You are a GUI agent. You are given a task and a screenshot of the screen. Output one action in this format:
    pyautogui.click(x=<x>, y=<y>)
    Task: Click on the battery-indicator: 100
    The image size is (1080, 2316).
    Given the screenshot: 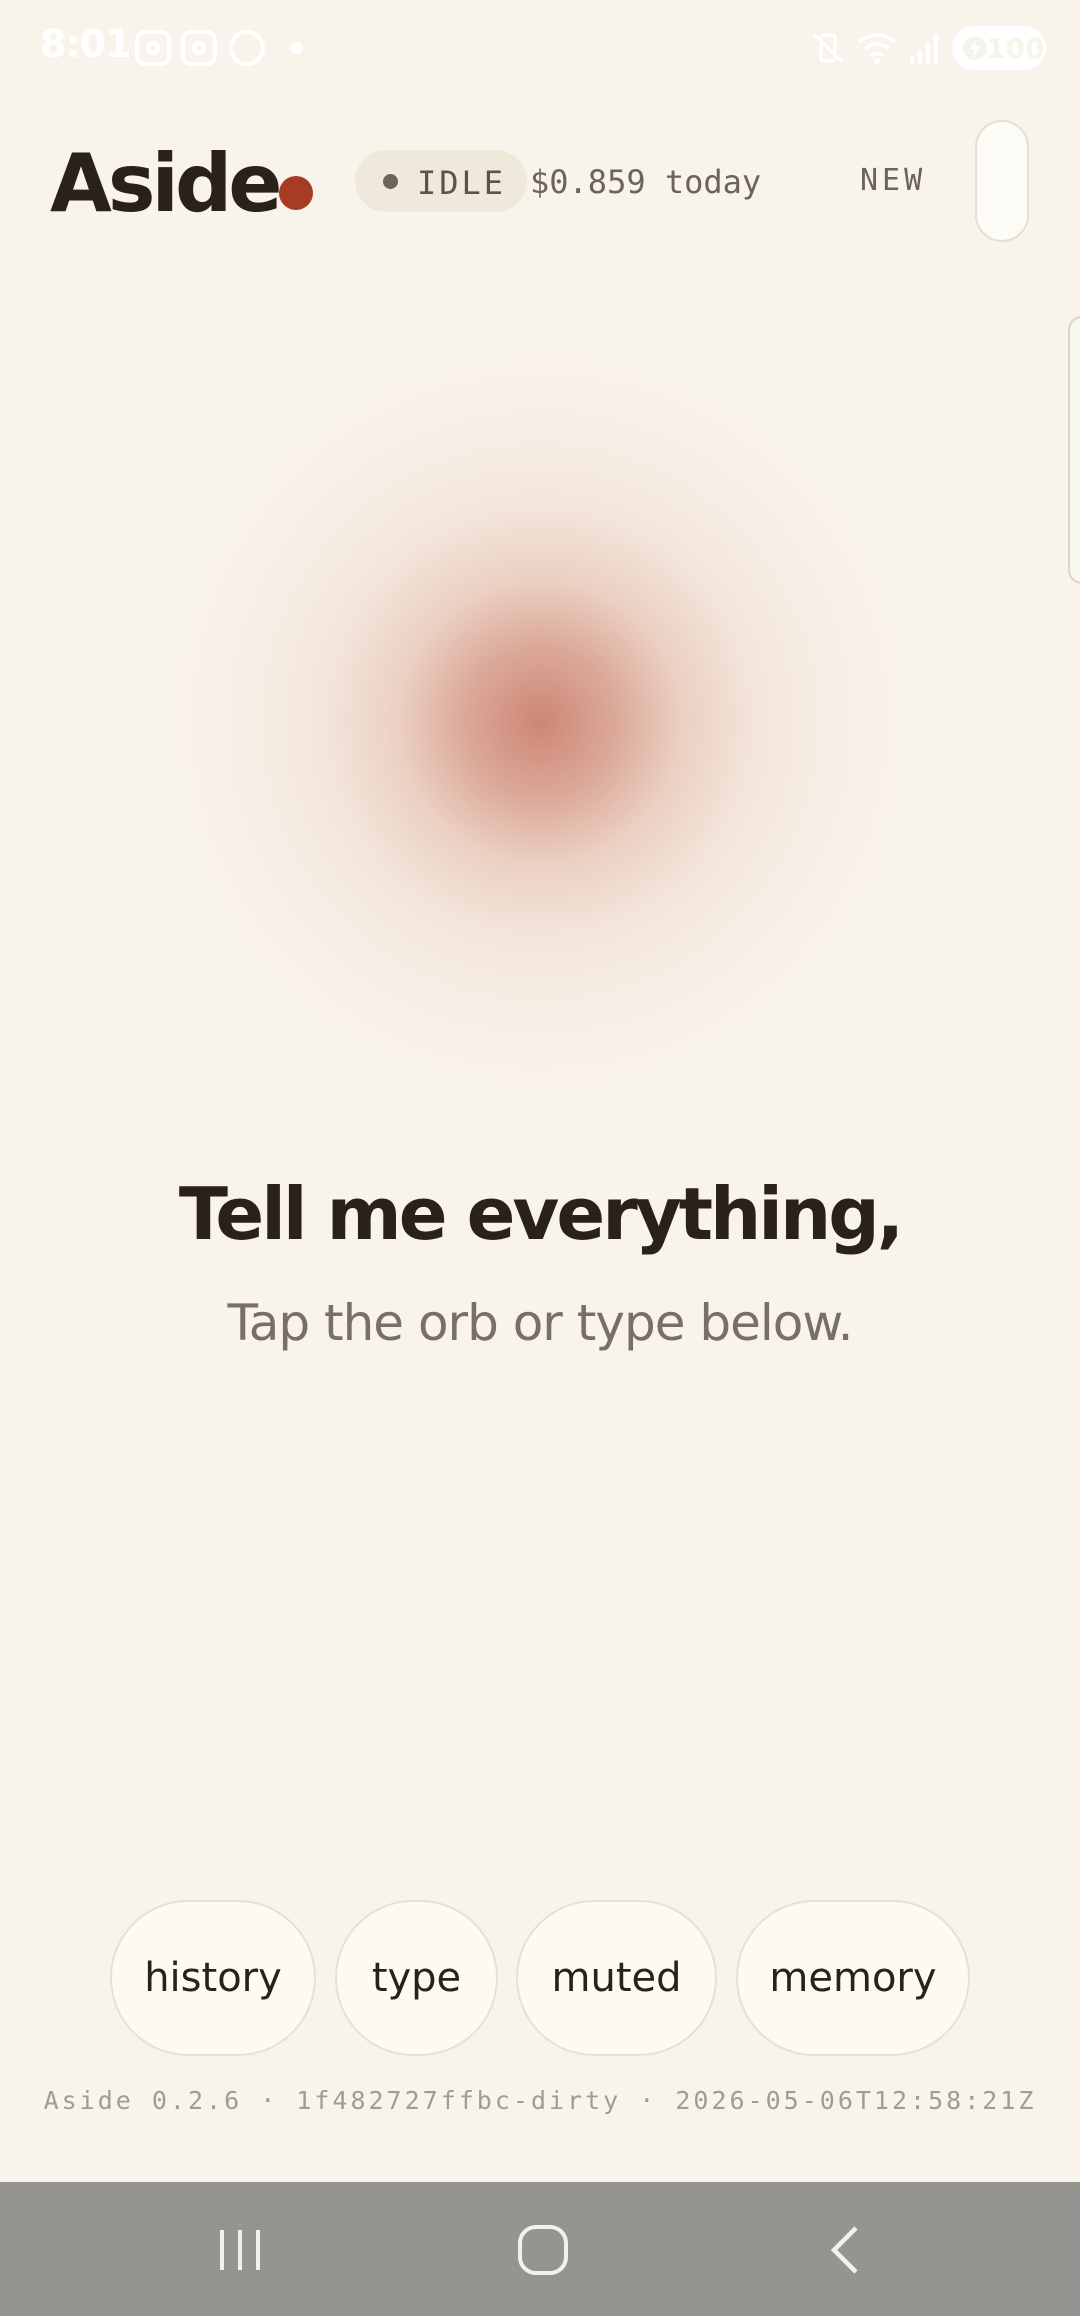 What is the action you would take?
    pyautogui.click(x=999, y=48)
    